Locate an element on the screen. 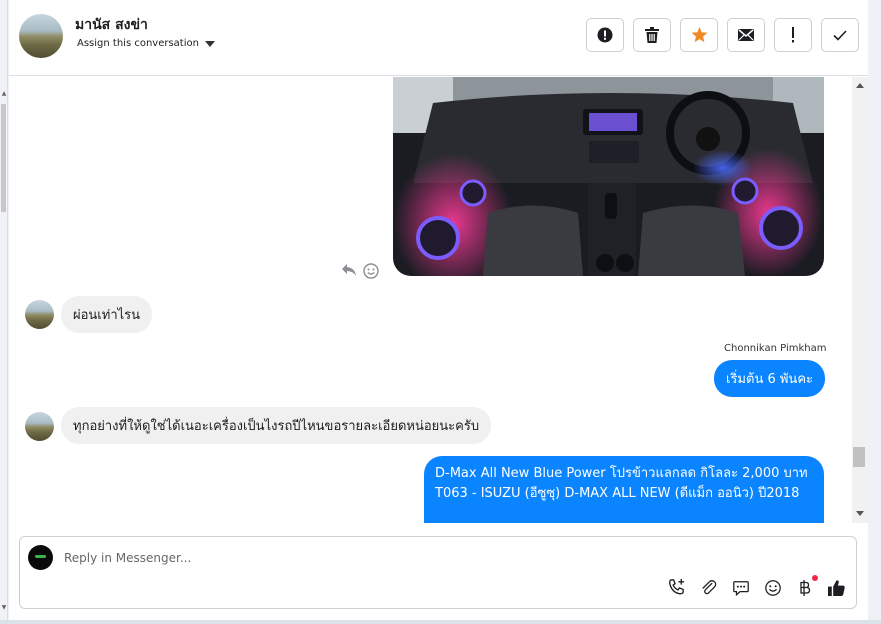 The height and width of the screenshot is (624, 881). check-icon is located at coordinates (840, 35).